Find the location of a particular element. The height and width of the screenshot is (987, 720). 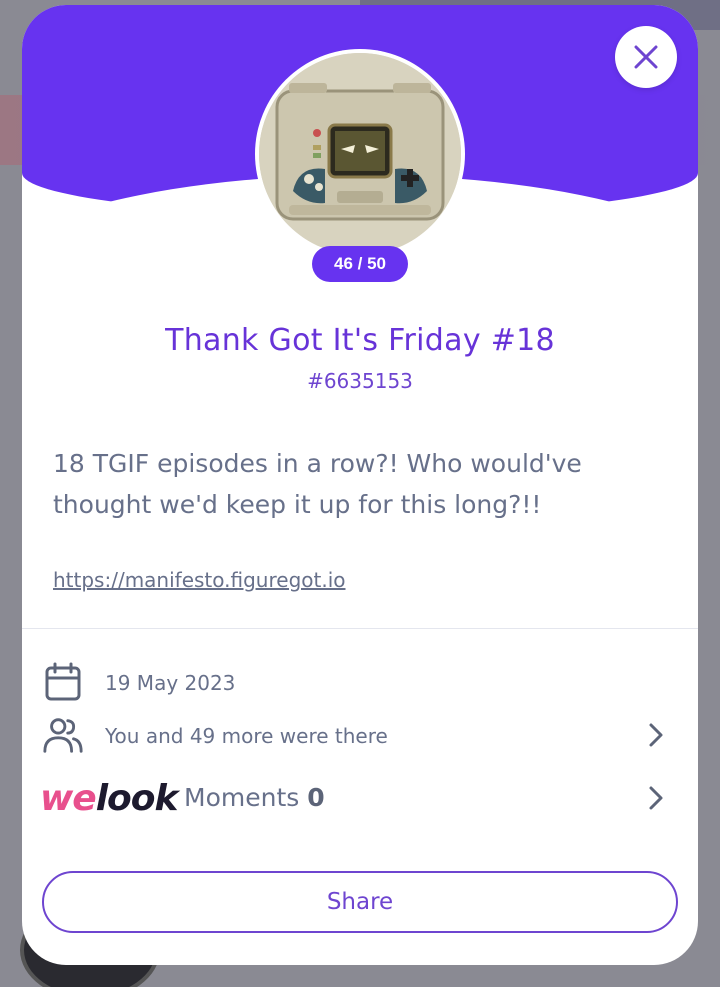

progress-badge: 46 / 50 is located at coordinates (360, 264).